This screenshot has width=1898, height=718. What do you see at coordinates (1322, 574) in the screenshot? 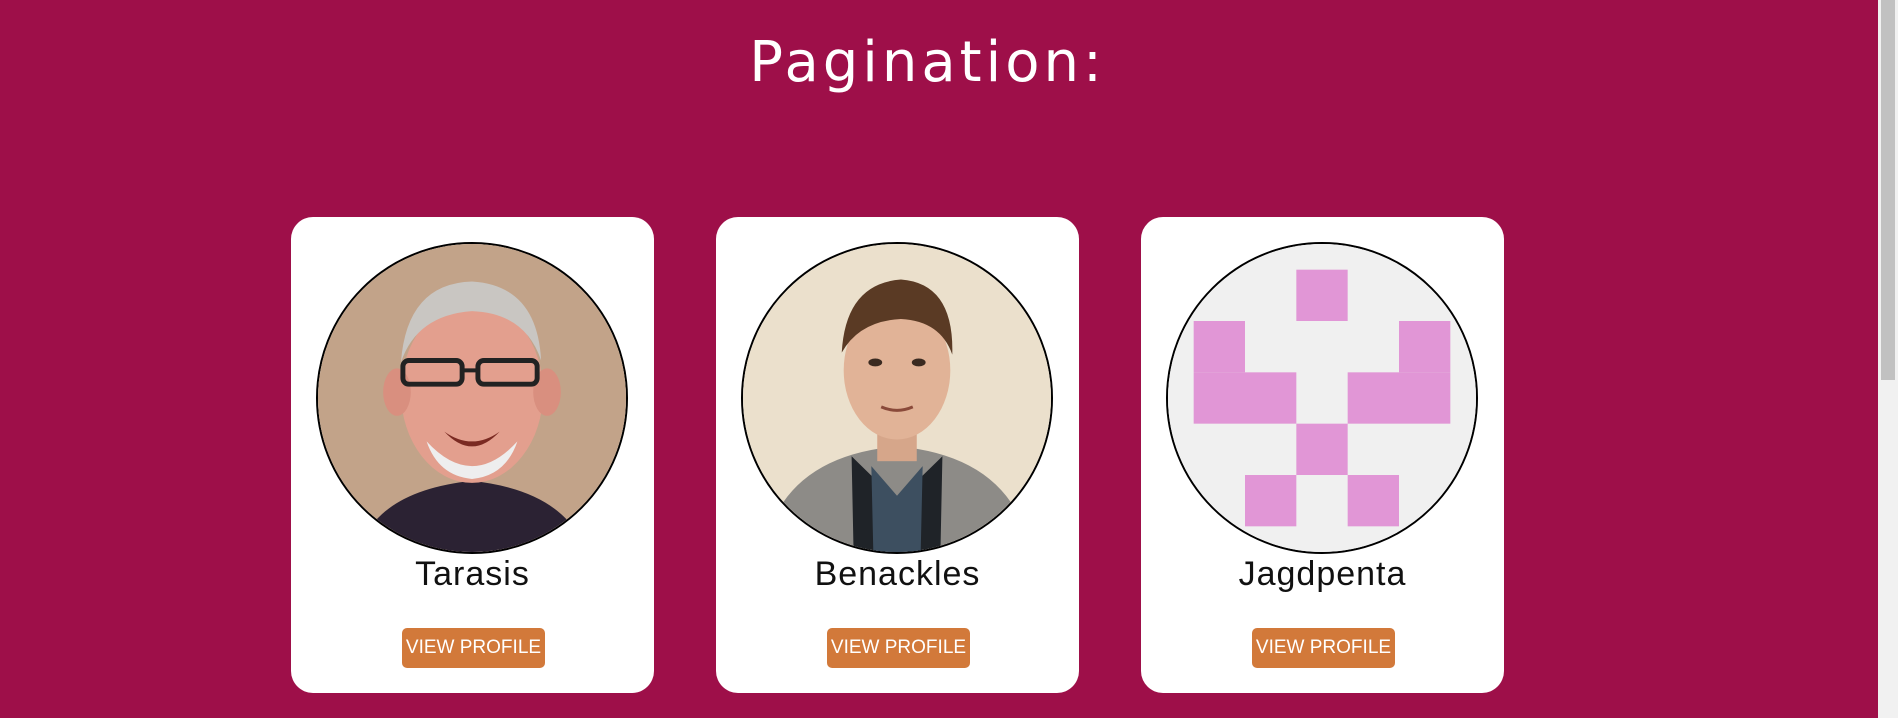
I see `profile-name: Jagdpenta` at bounding box center [1322, 574].